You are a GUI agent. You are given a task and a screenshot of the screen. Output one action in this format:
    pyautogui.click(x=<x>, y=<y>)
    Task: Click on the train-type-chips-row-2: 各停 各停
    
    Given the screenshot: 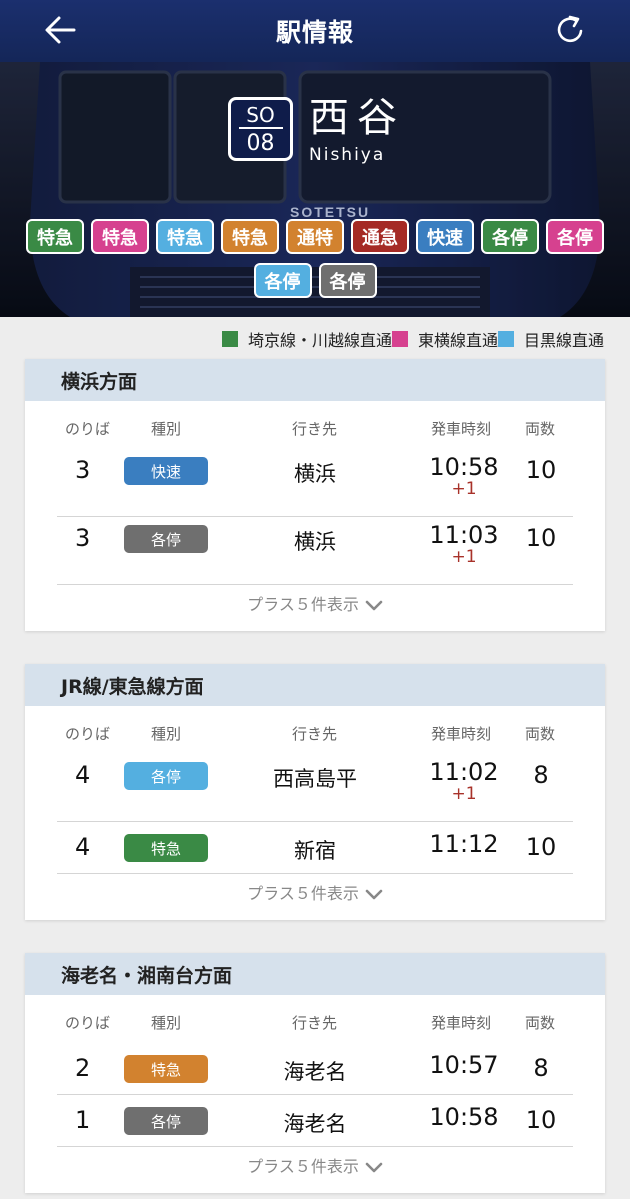 What is the action you would take?
    pyautogui.click(x=315, y=280)
    